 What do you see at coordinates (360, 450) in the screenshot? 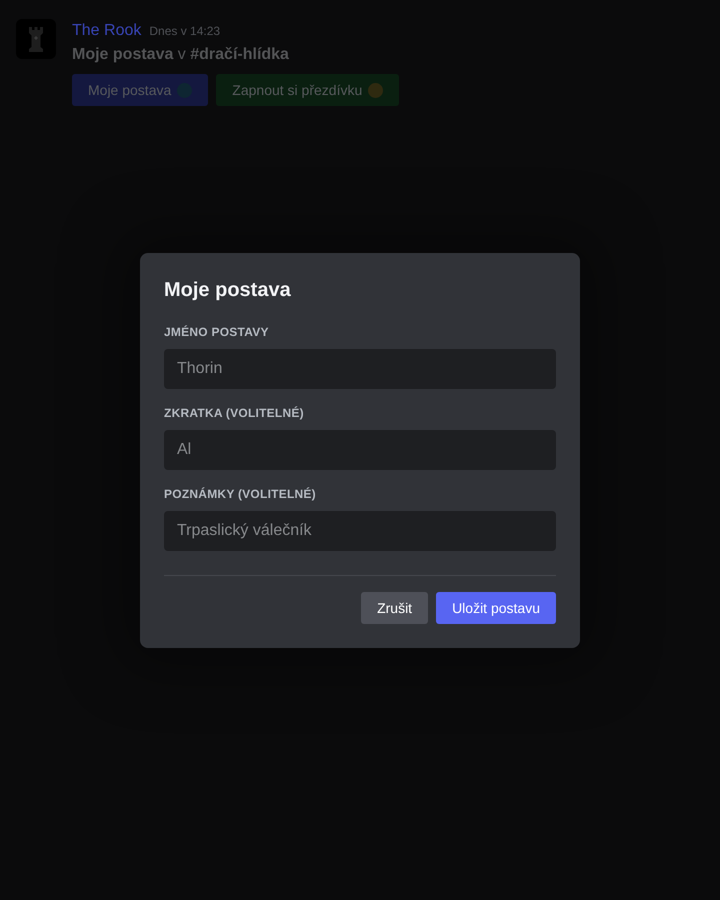
I see `text-input: Al` at bounding box center [360, 450].